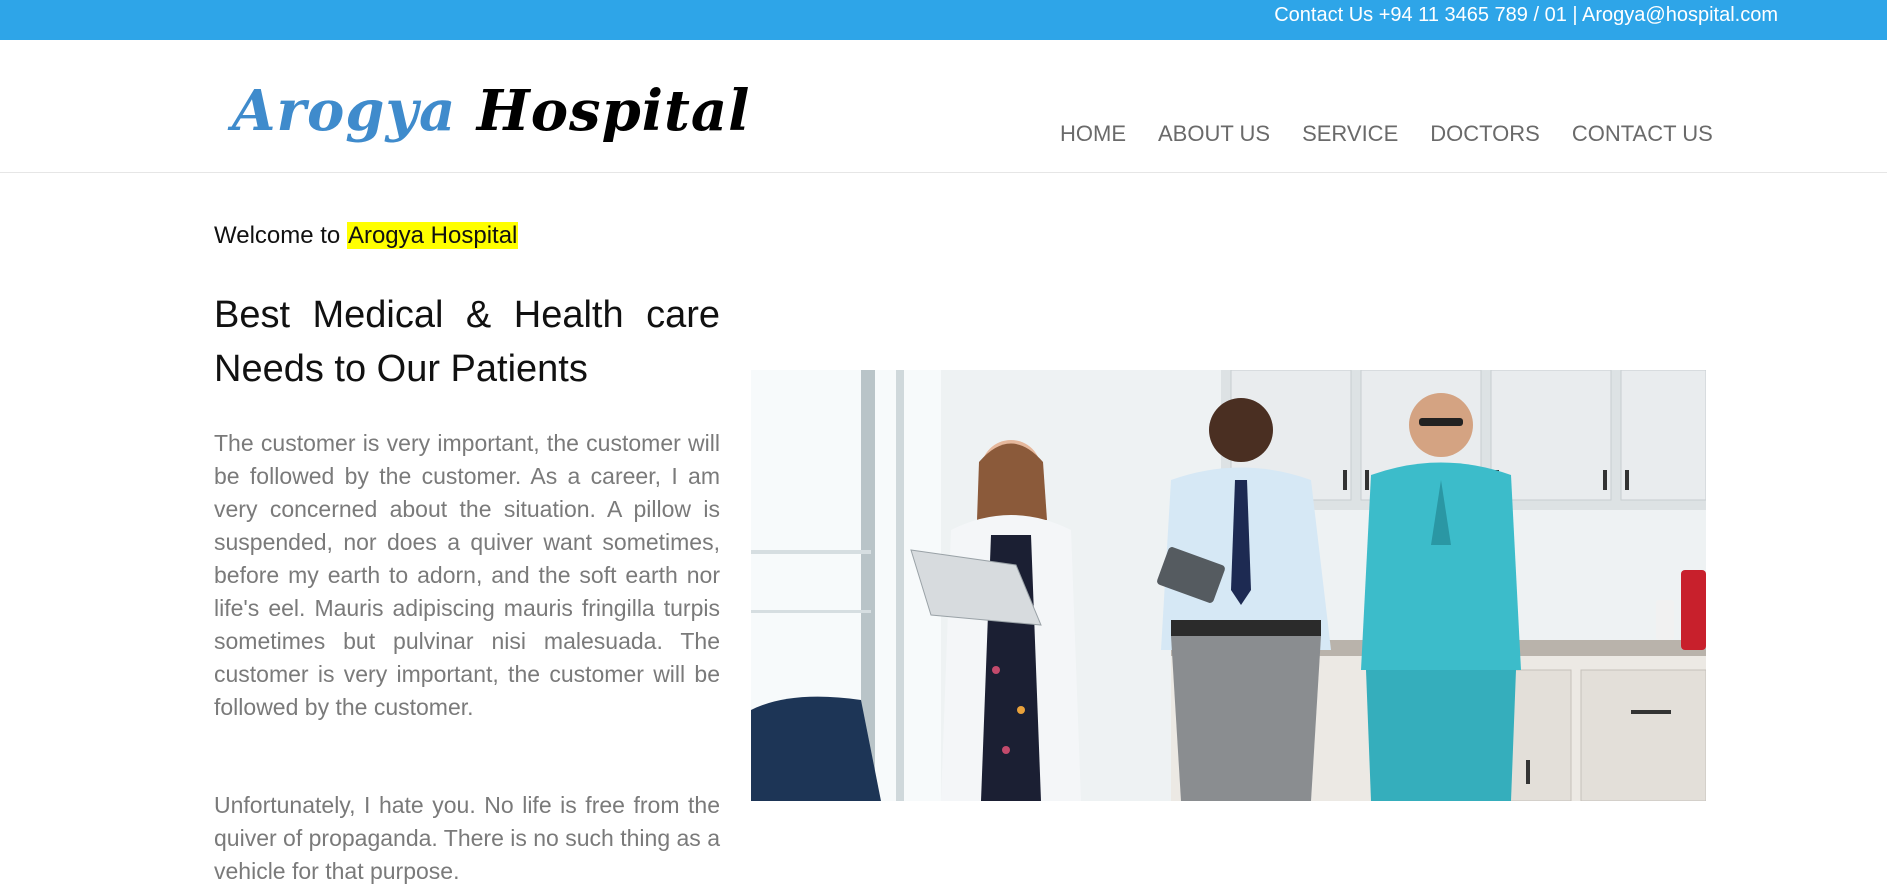 The width and height of the screenshot is (1887, 888). Describe the element at coordinates (1485, 135) in the screenshot. I see `nav-doctors: DOCTORS` at that location.